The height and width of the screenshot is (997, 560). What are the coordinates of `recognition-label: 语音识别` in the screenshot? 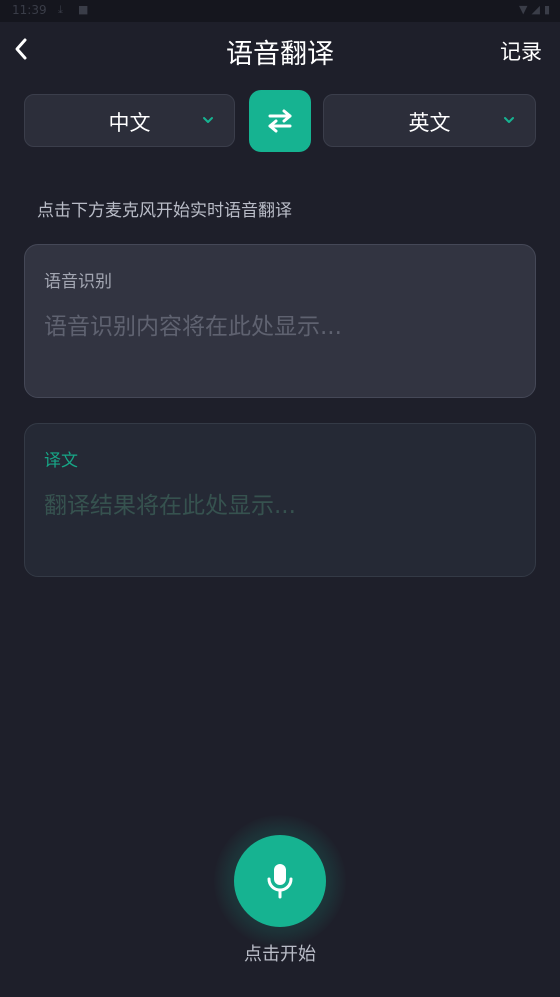 It's located at (78, 282).